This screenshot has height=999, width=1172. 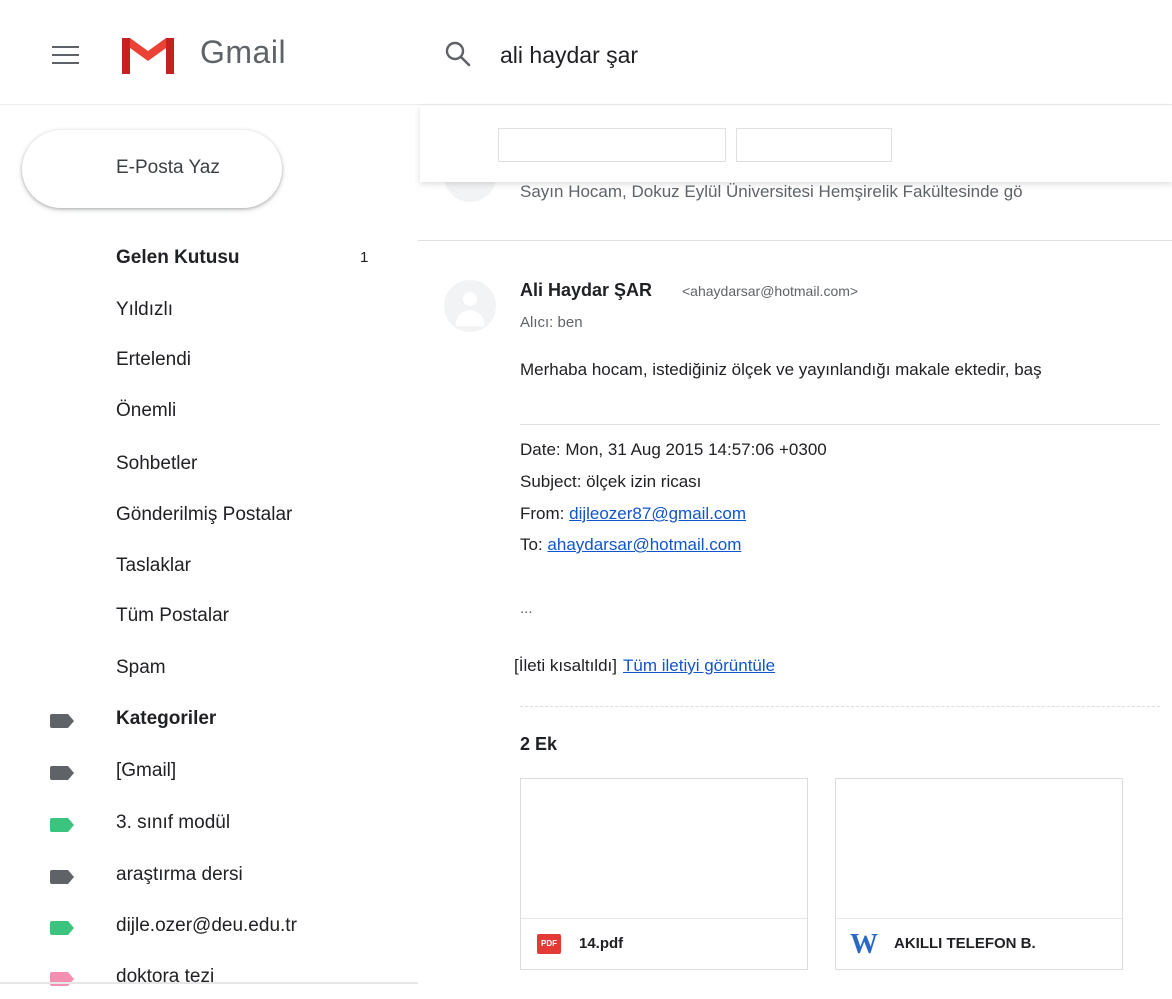 What do you see at coordinates (795, 240) in the screenshot?
I see `message-divider` at bounding box center [795, 240].